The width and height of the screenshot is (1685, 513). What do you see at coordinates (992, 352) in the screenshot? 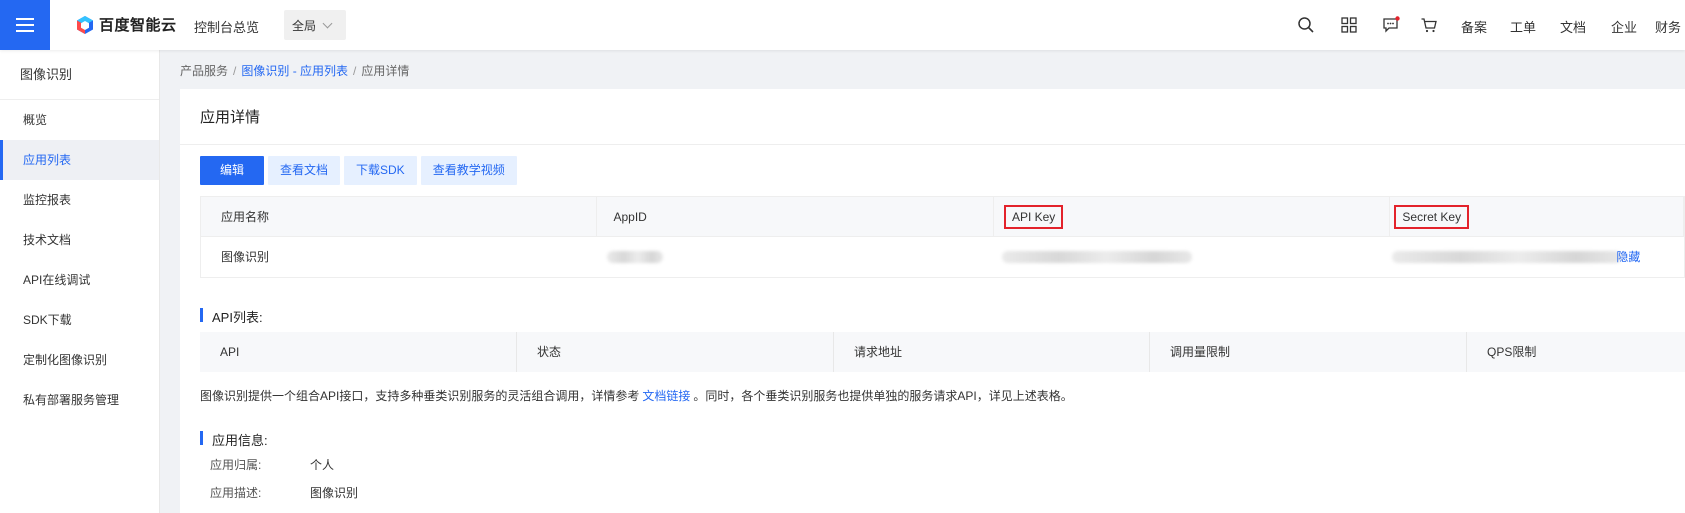
I see `header-request-url: 请求地址` at bounding box center [992, 352].